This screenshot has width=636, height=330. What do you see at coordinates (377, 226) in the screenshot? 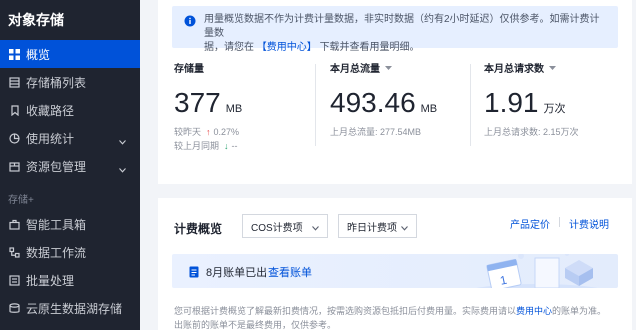
I see `period-billing-select: 昨日计费项` at bounding box center [377, 226].